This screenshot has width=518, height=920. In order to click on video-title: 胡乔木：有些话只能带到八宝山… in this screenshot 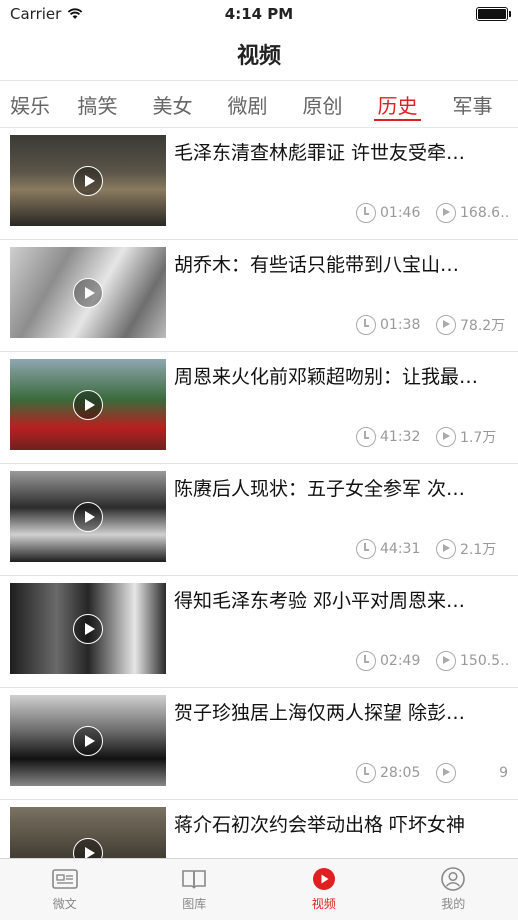, I will do `click(339, 265)`.